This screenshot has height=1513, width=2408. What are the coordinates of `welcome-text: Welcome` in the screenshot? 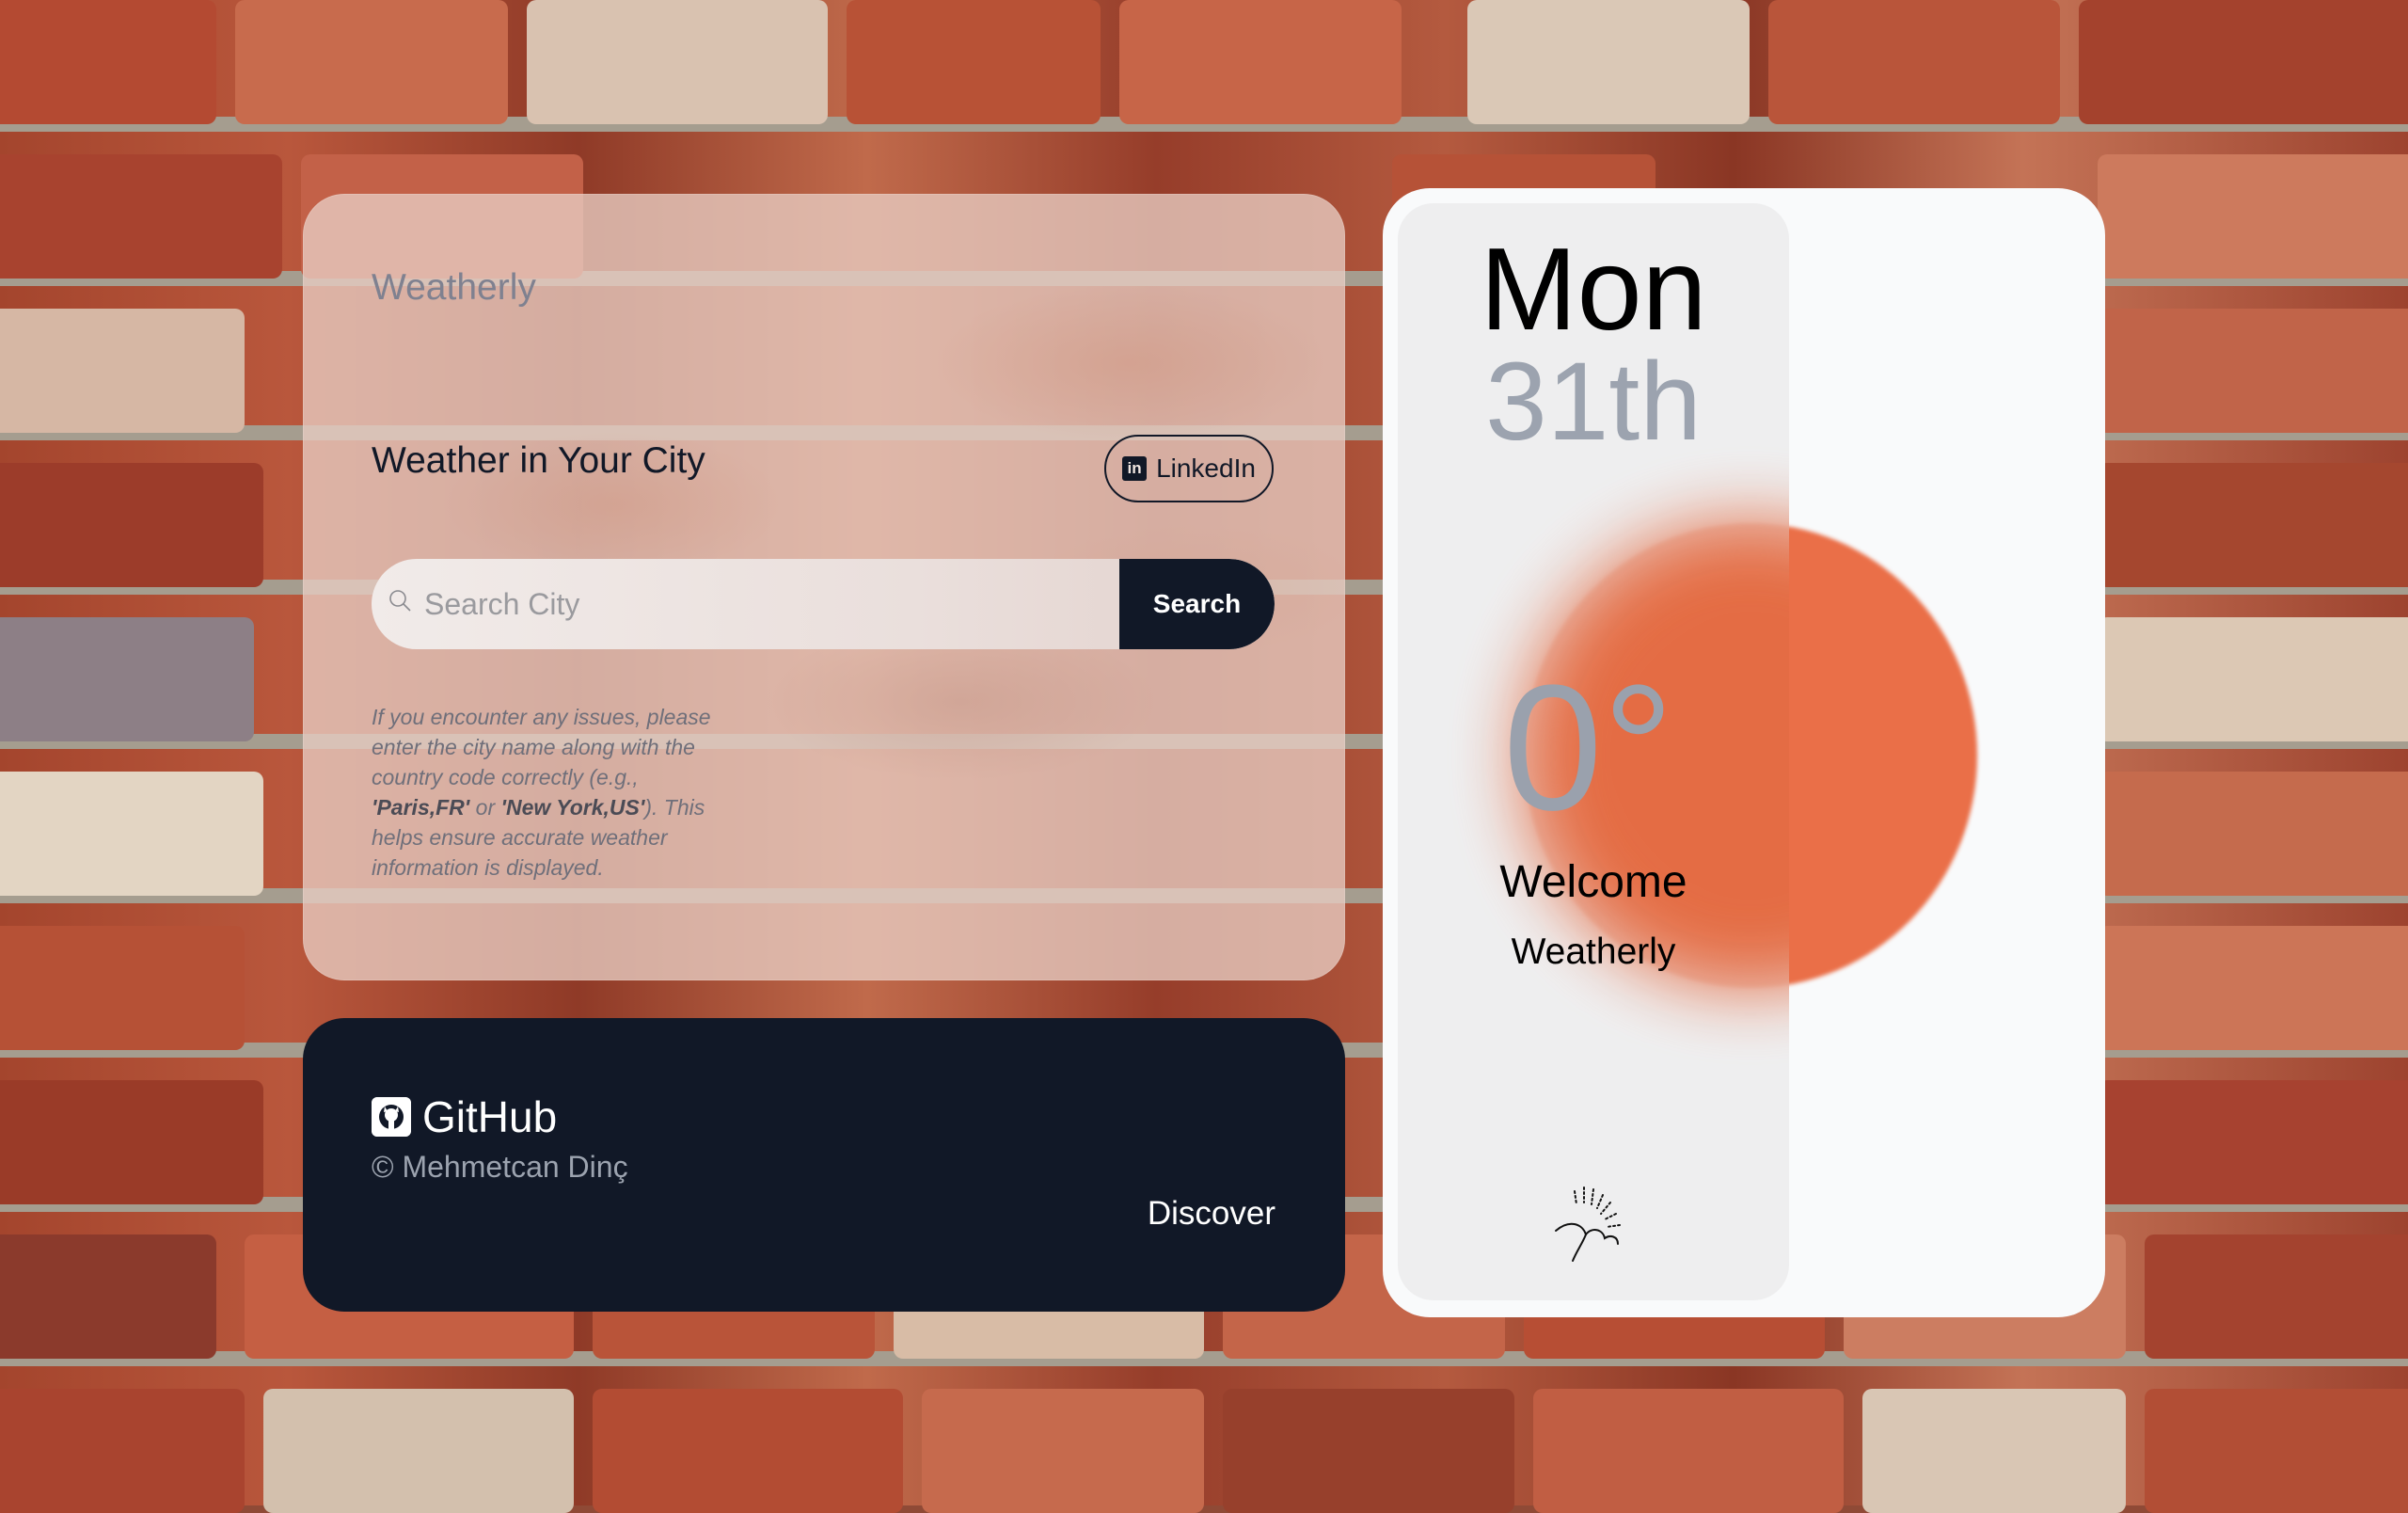 It's located at (1593, 882).